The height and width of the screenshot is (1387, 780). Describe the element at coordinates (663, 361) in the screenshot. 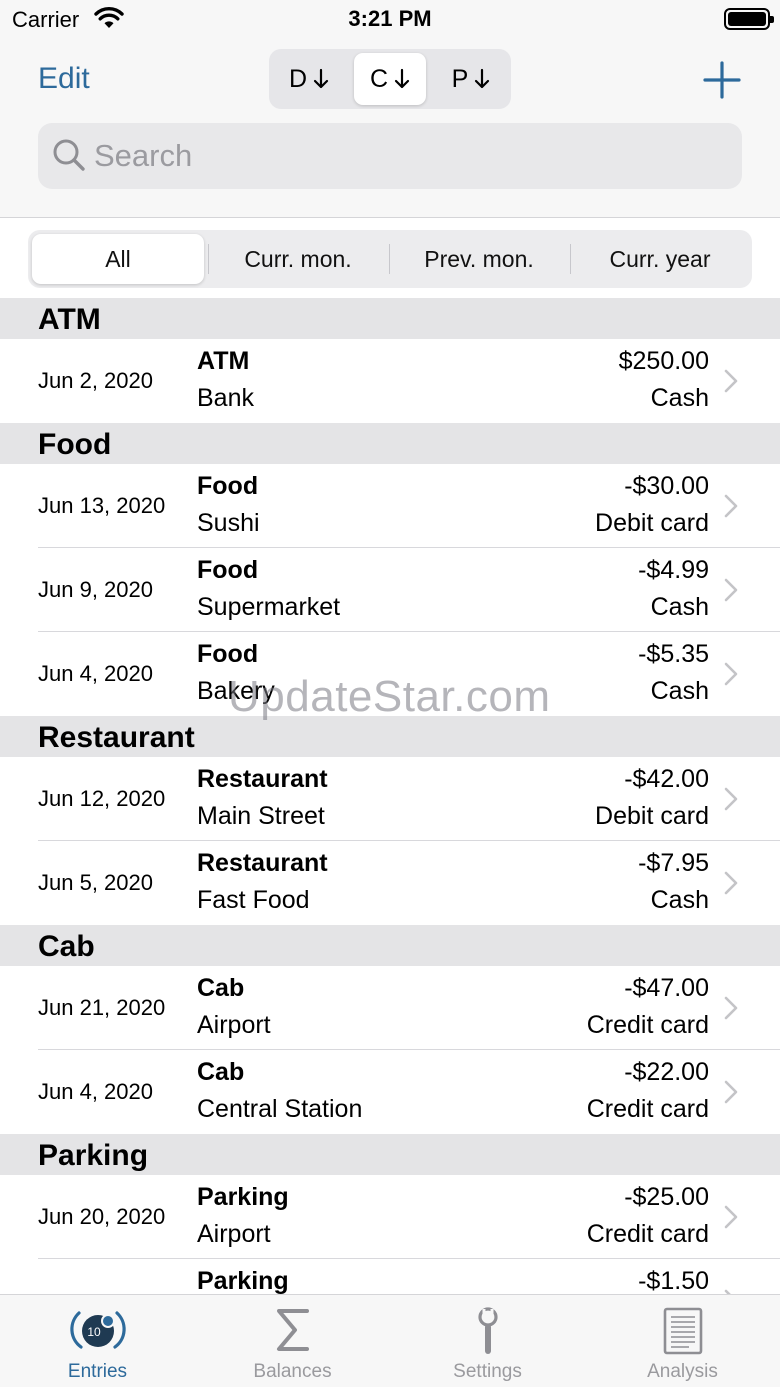

I see `entry-amount: $250.00` at that location.